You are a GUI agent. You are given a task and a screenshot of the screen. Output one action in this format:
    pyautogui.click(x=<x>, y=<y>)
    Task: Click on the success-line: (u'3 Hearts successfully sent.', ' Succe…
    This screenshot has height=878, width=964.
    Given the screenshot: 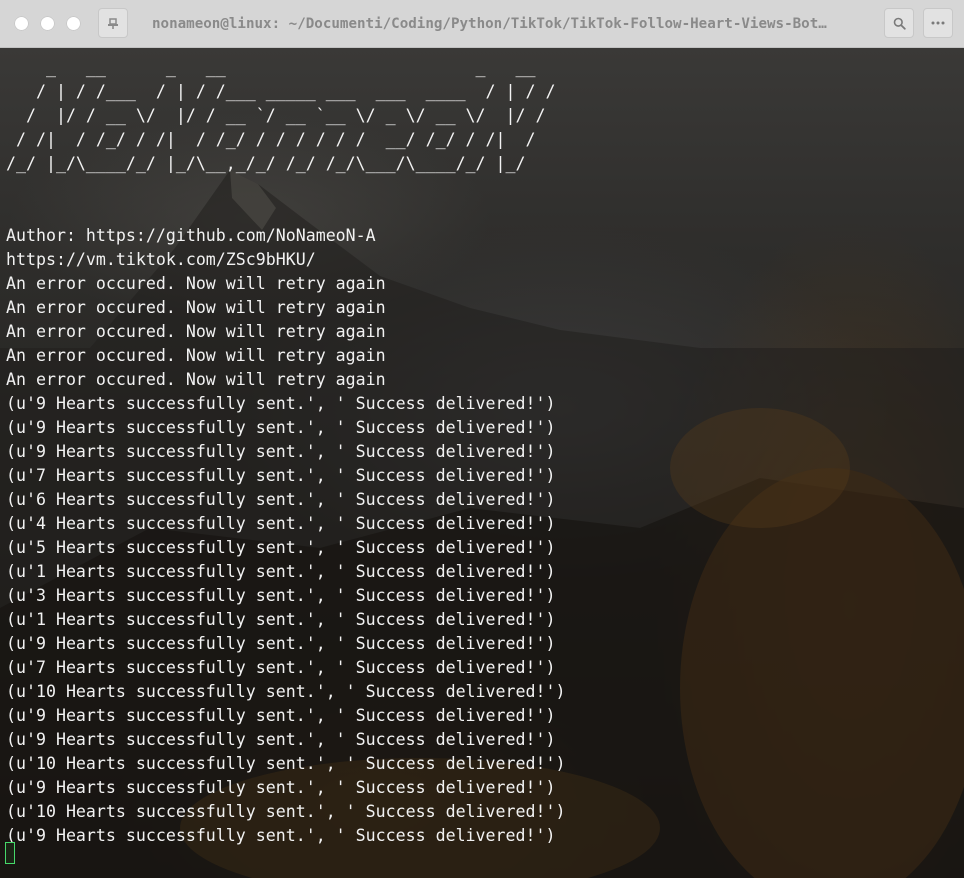 What is the action you would take?
    pyautogui.click(x=281, y=595)
    